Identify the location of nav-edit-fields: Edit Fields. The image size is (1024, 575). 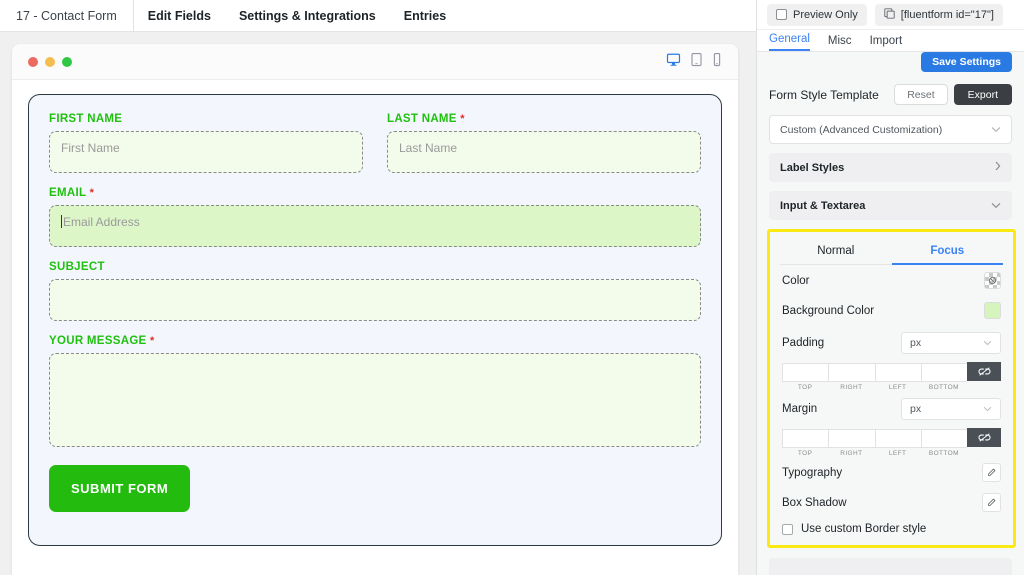
(179, 16).